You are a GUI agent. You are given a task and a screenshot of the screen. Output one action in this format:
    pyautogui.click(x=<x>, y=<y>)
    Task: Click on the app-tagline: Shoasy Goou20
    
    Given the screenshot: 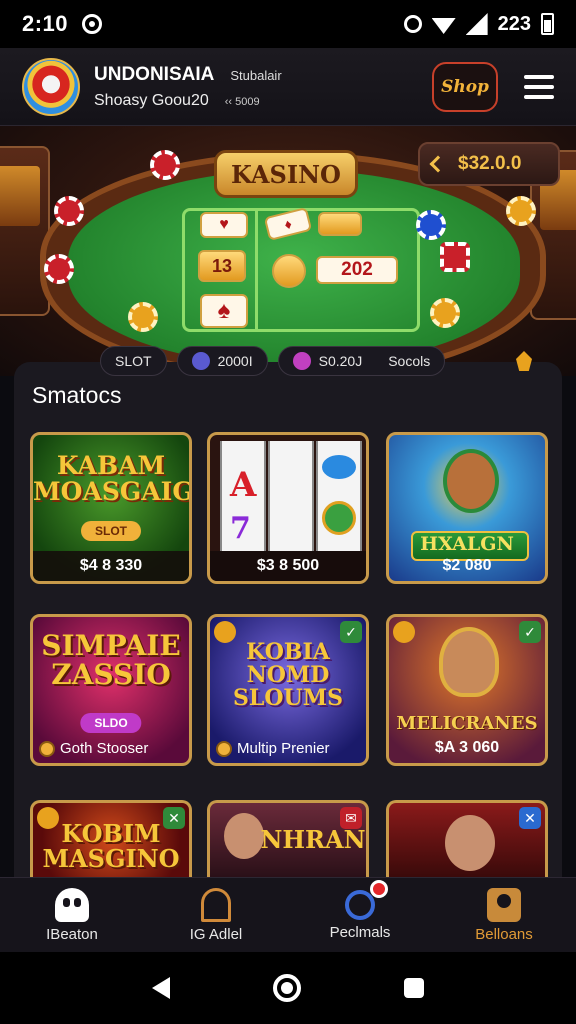 What is the action you would take?
    pyautogui.click(x=151, y=100)
    